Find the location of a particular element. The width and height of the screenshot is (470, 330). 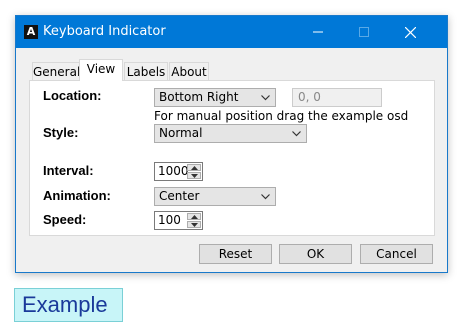

close-icon is located at coordinates (410, 32).